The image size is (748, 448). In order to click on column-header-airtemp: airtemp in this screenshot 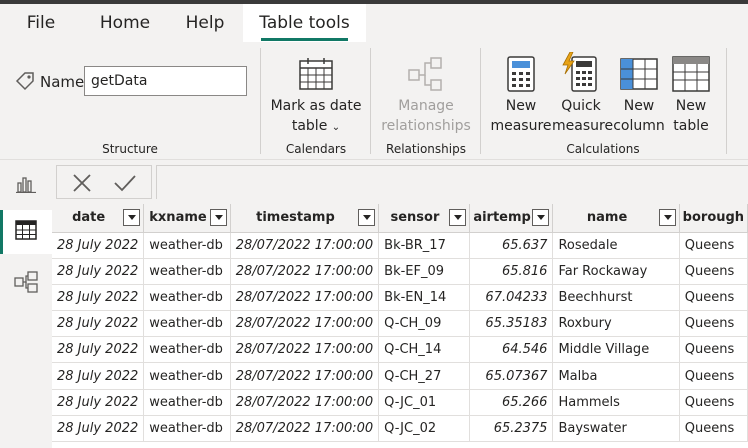, I will do `click(511, 218)`.